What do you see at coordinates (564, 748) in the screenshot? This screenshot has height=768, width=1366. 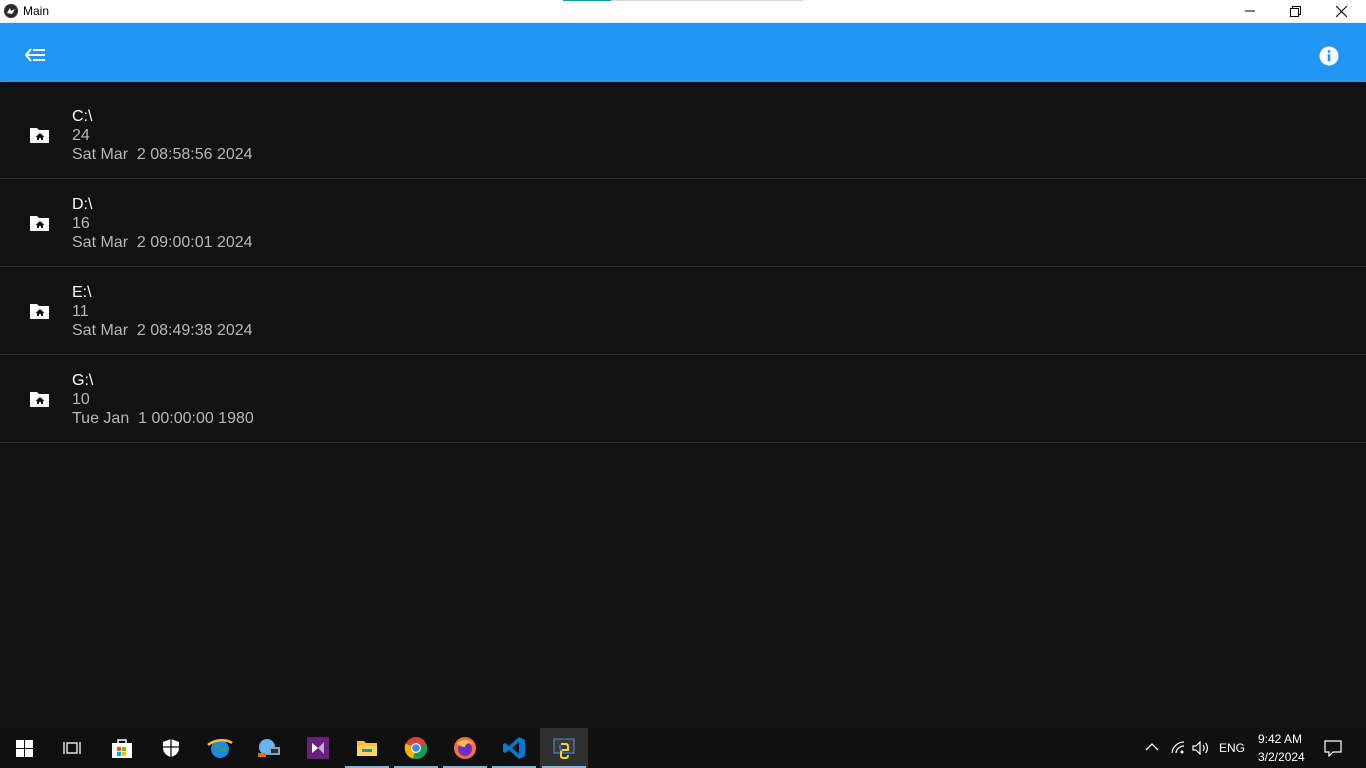 I see `python-icon` at bounding box center [564, 748].